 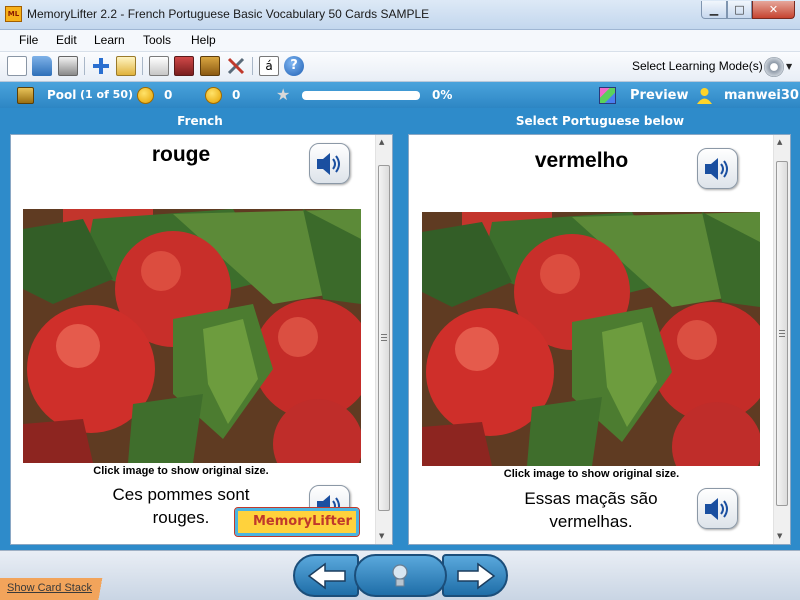 I want to click on open-folder-icon, so click(x=42, y=66).